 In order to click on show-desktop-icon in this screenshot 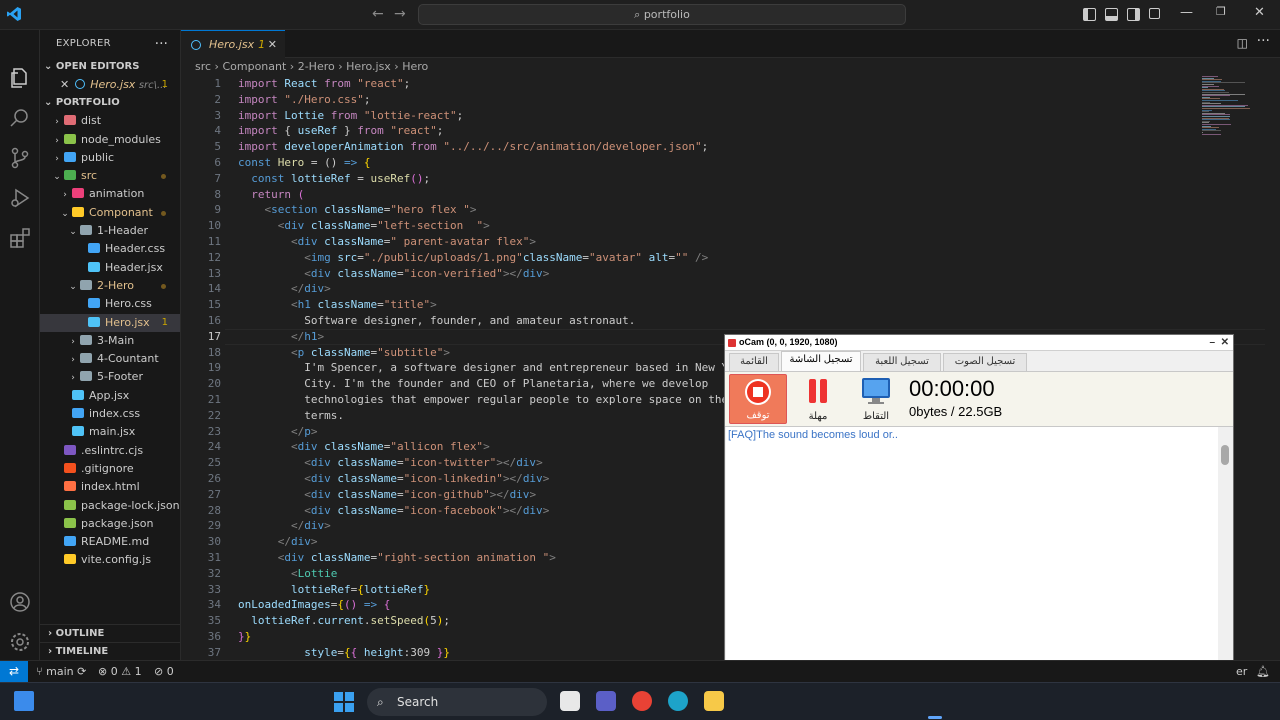, I will do `click(24, 701)`.